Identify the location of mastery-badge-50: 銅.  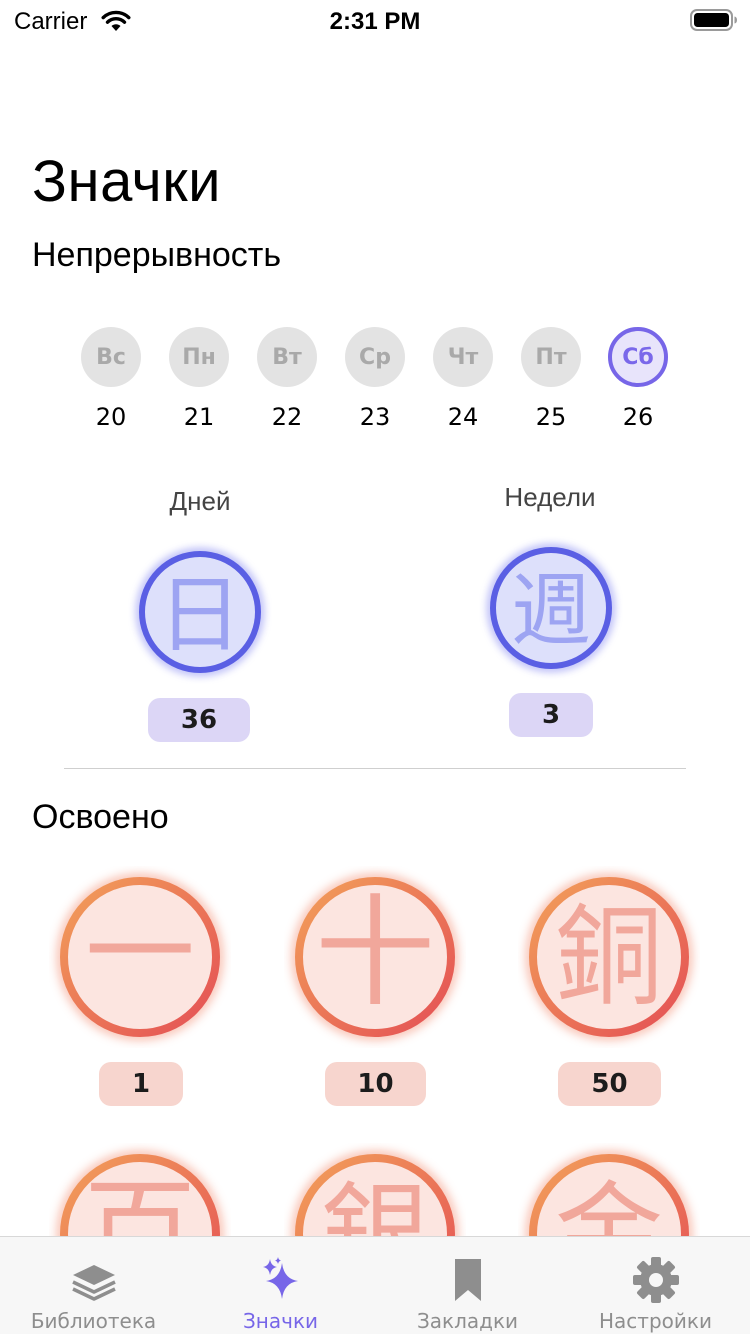
(609, 957).